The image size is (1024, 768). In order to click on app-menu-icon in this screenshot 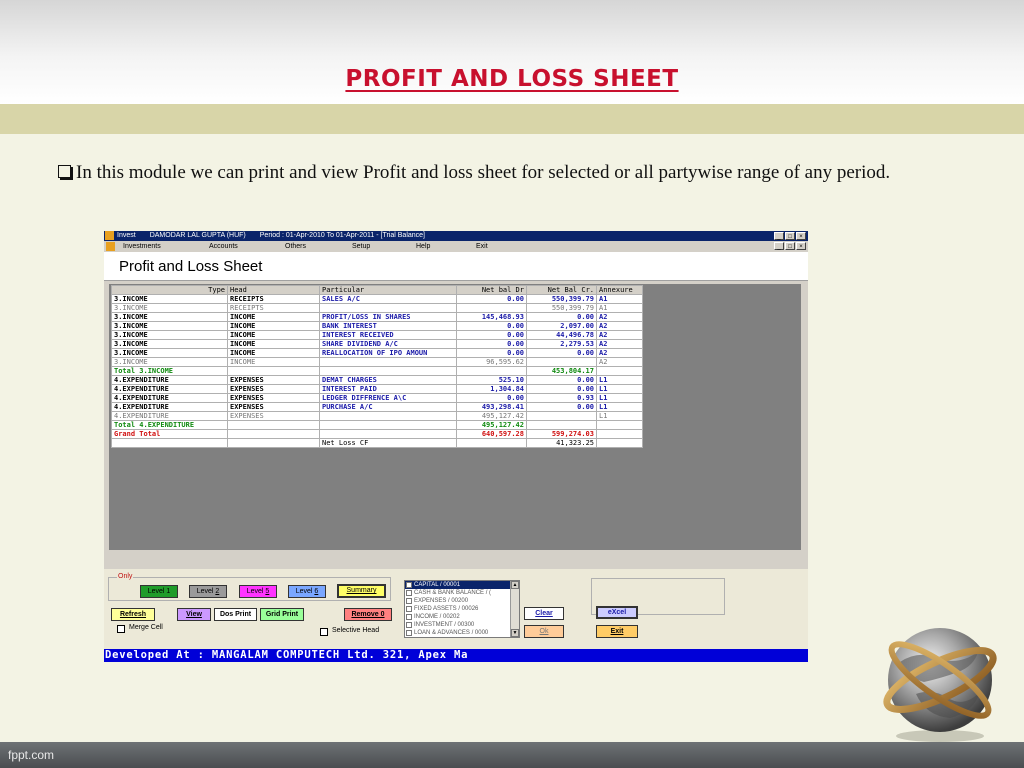, I will do `click(110, 246)`.